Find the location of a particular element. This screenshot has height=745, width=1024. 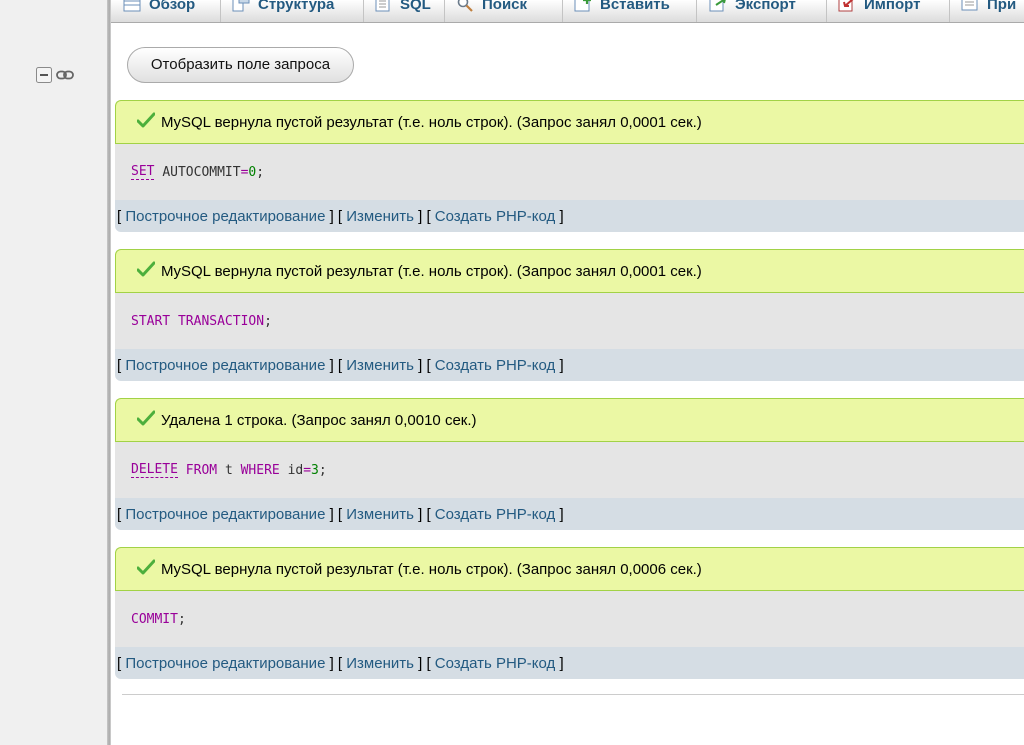

privileges-icon is located at coordinates (970, 6).